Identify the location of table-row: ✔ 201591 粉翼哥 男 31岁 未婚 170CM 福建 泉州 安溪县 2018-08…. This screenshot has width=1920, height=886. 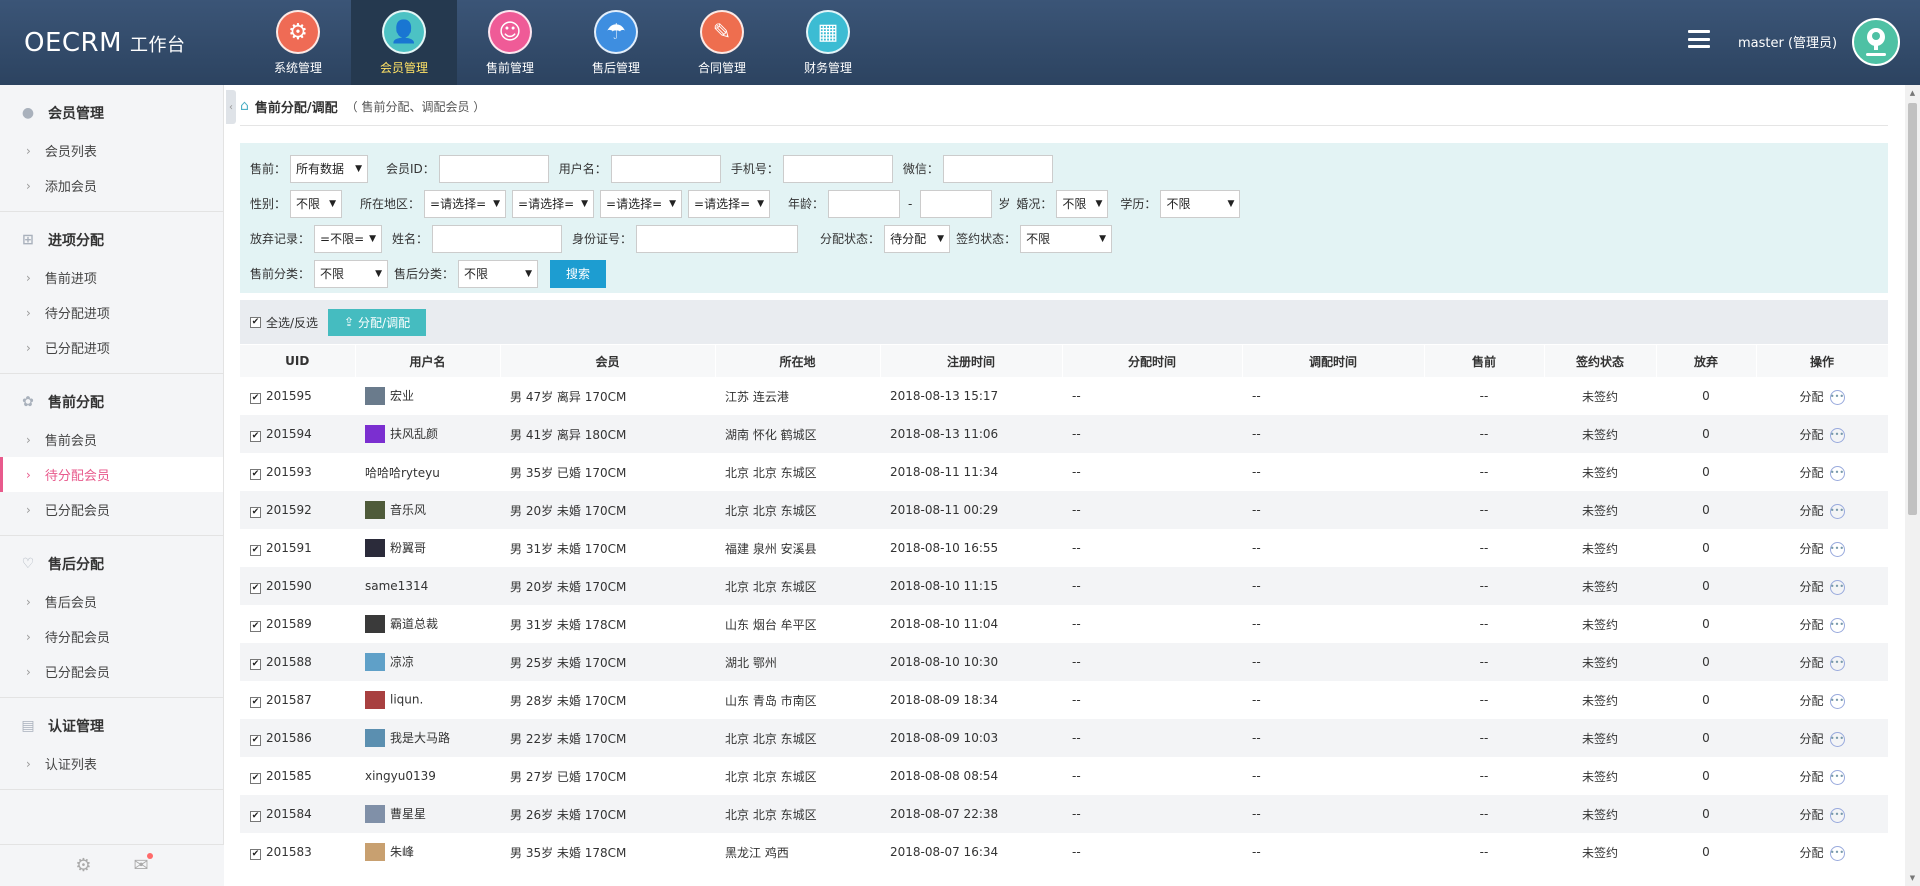
(1064, 548).